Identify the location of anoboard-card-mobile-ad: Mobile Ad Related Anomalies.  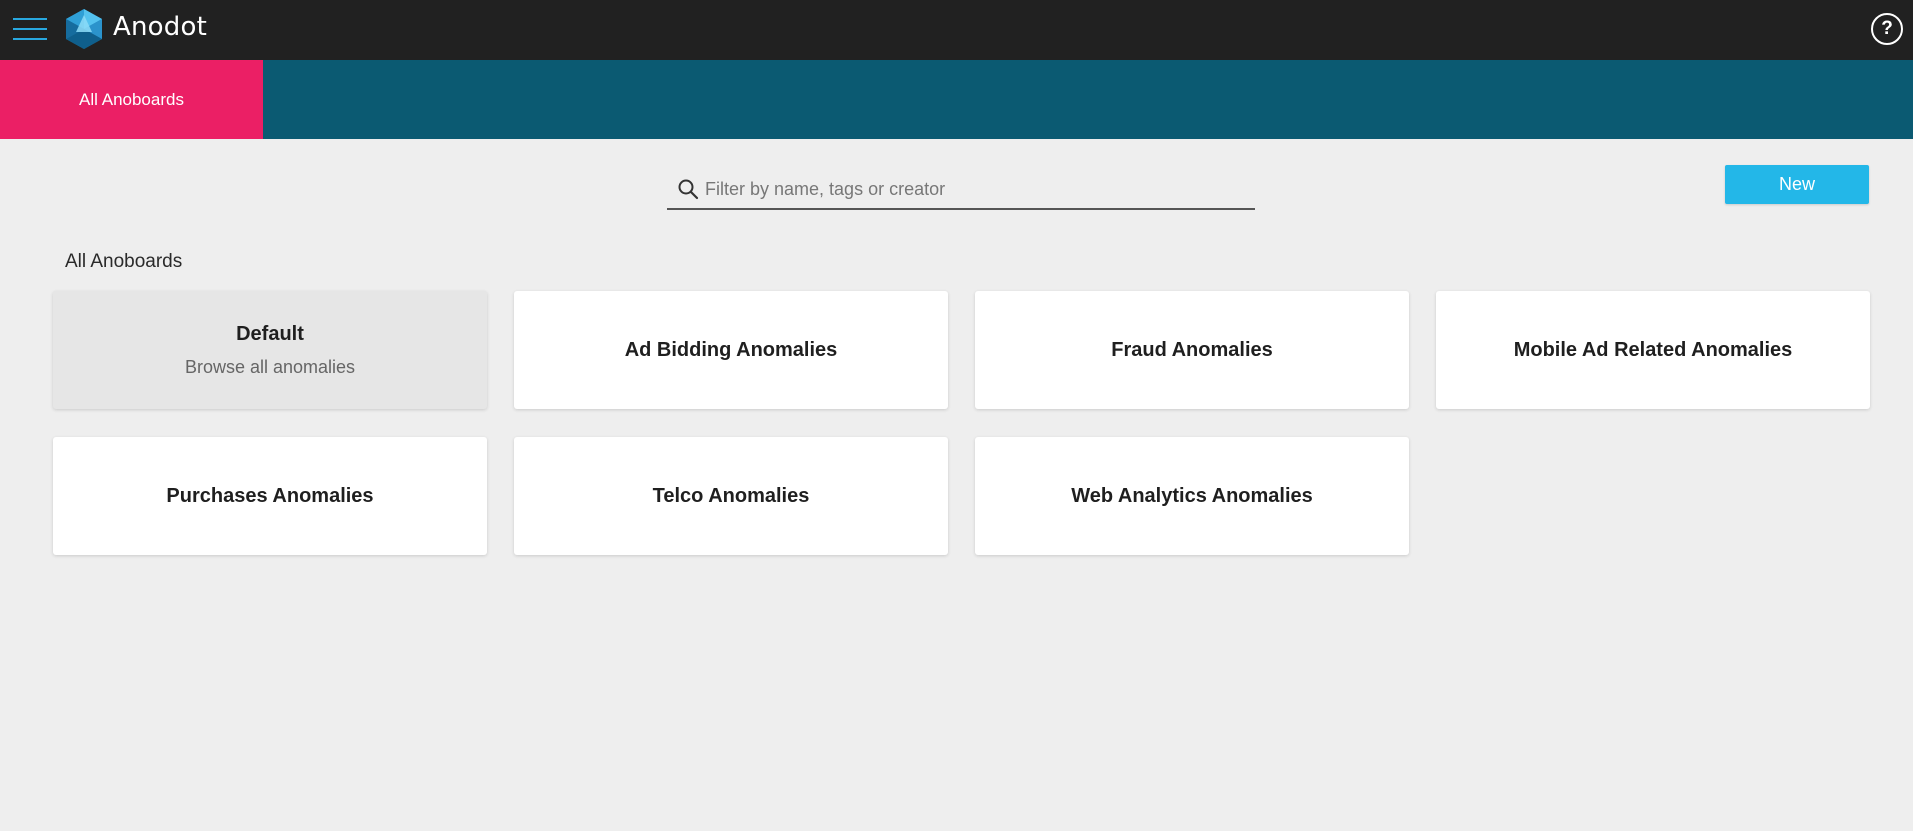
(1653, 350).